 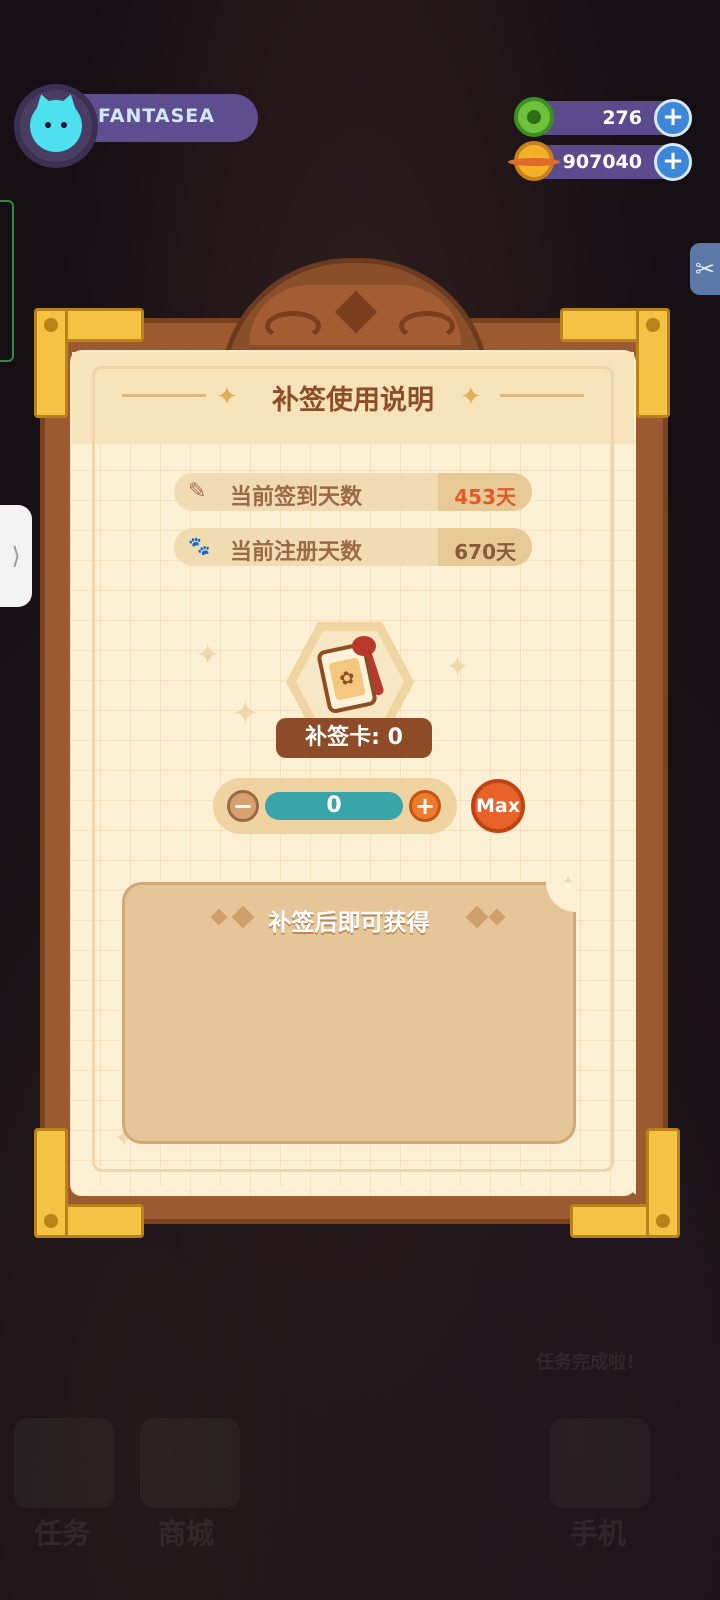 I want to click on clip-icon: ✂, so click(x=705, y=269).